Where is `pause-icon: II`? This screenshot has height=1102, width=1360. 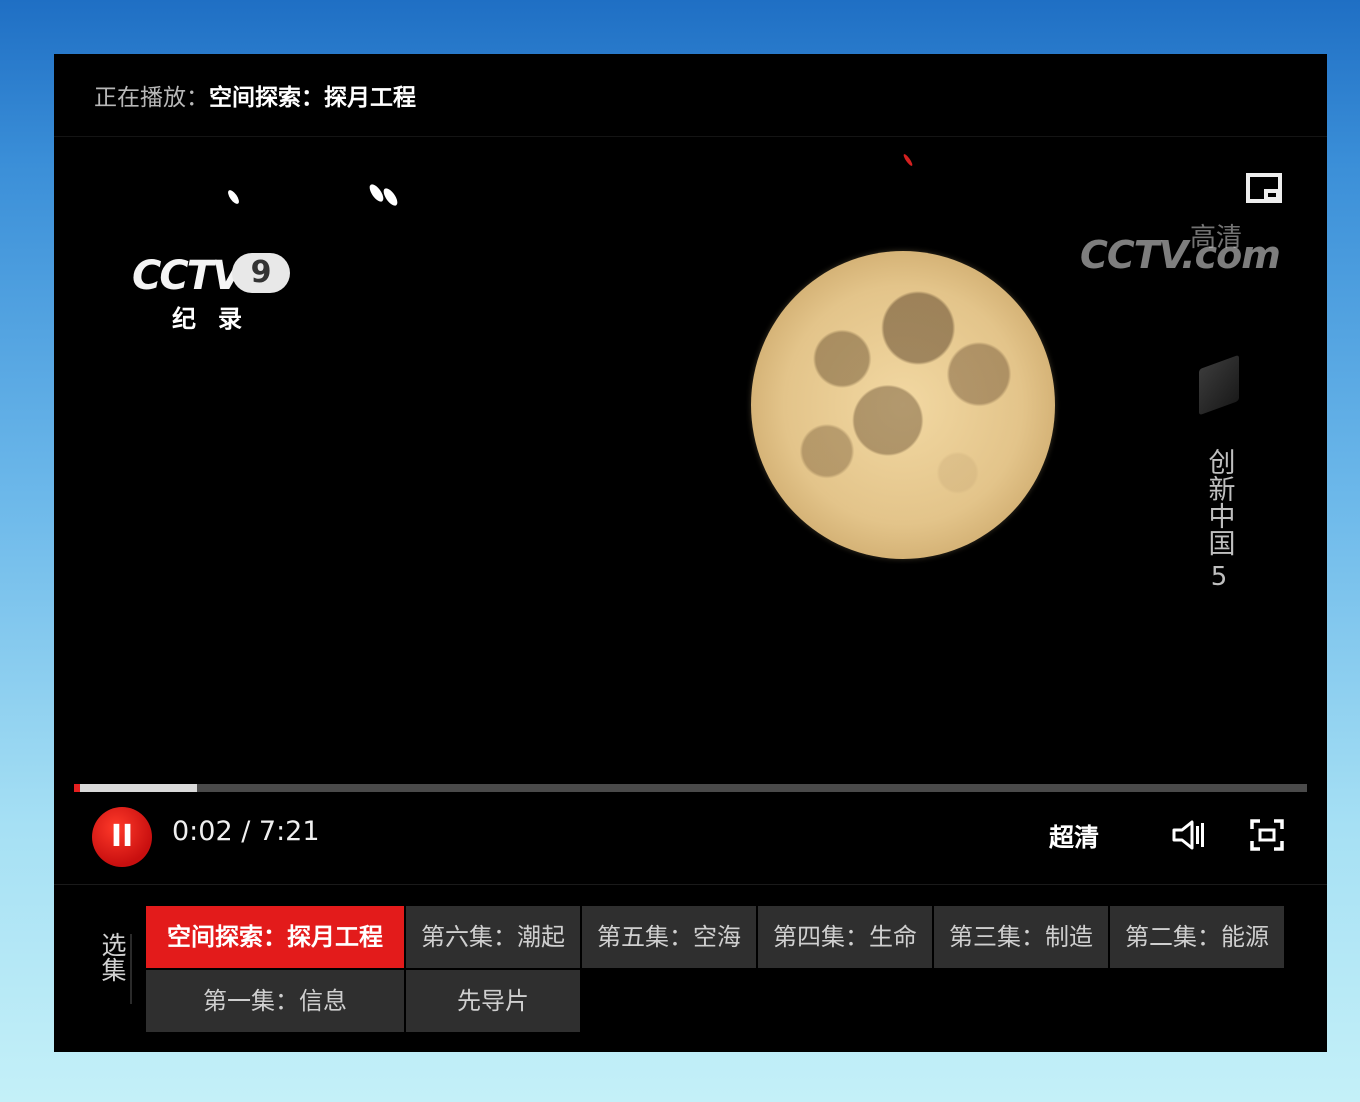
pause-icon: II is located at coordinates (122, 836).